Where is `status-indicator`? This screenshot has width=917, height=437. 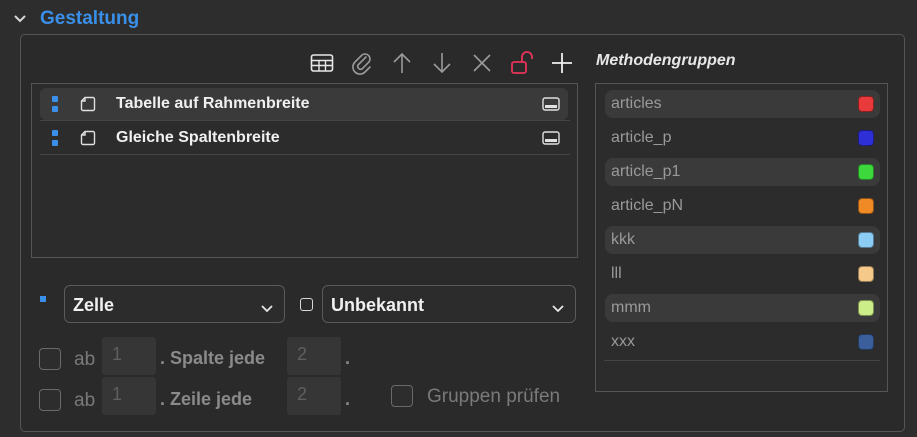
status-indicator is located at coordinates (43, 299).